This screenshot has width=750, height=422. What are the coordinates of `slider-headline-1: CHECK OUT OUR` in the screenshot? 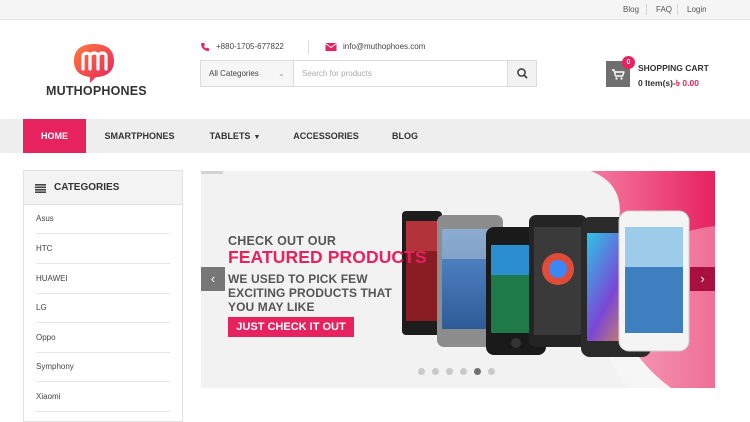 It's located at (282, 241).